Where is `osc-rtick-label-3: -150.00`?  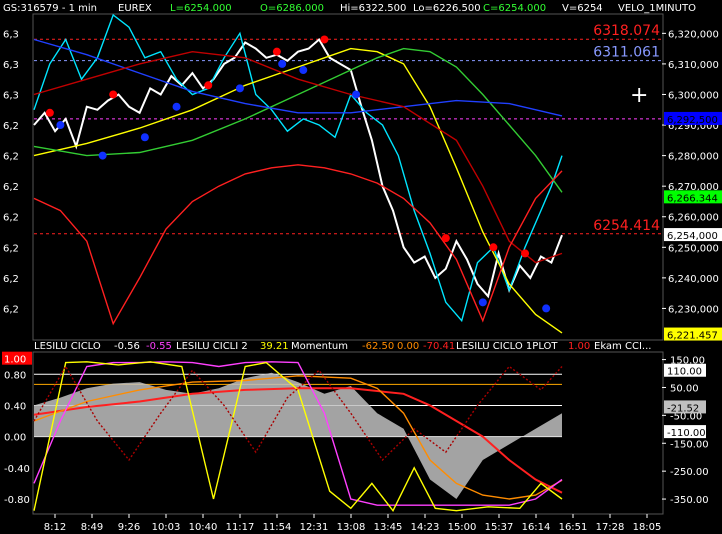
osc-rtick-label-3: -150.00 is located at coordinates (689, 444).